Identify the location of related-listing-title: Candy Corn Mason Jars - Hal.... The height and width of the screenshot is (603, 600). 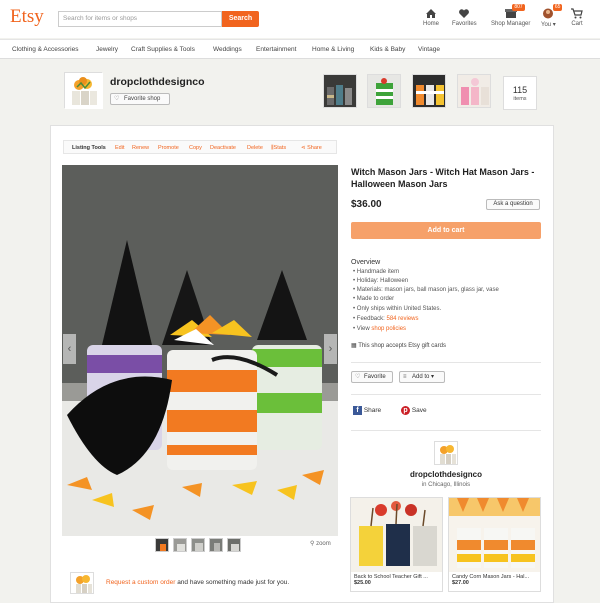
(491, 577).